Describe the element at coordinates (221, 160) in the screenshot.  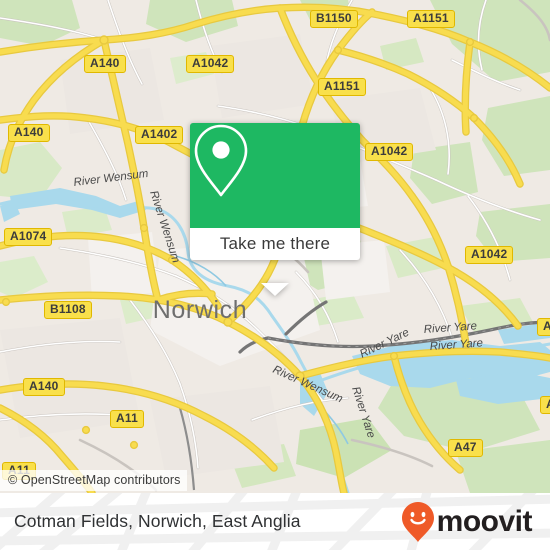
I see `map-pin-icon` at that location.